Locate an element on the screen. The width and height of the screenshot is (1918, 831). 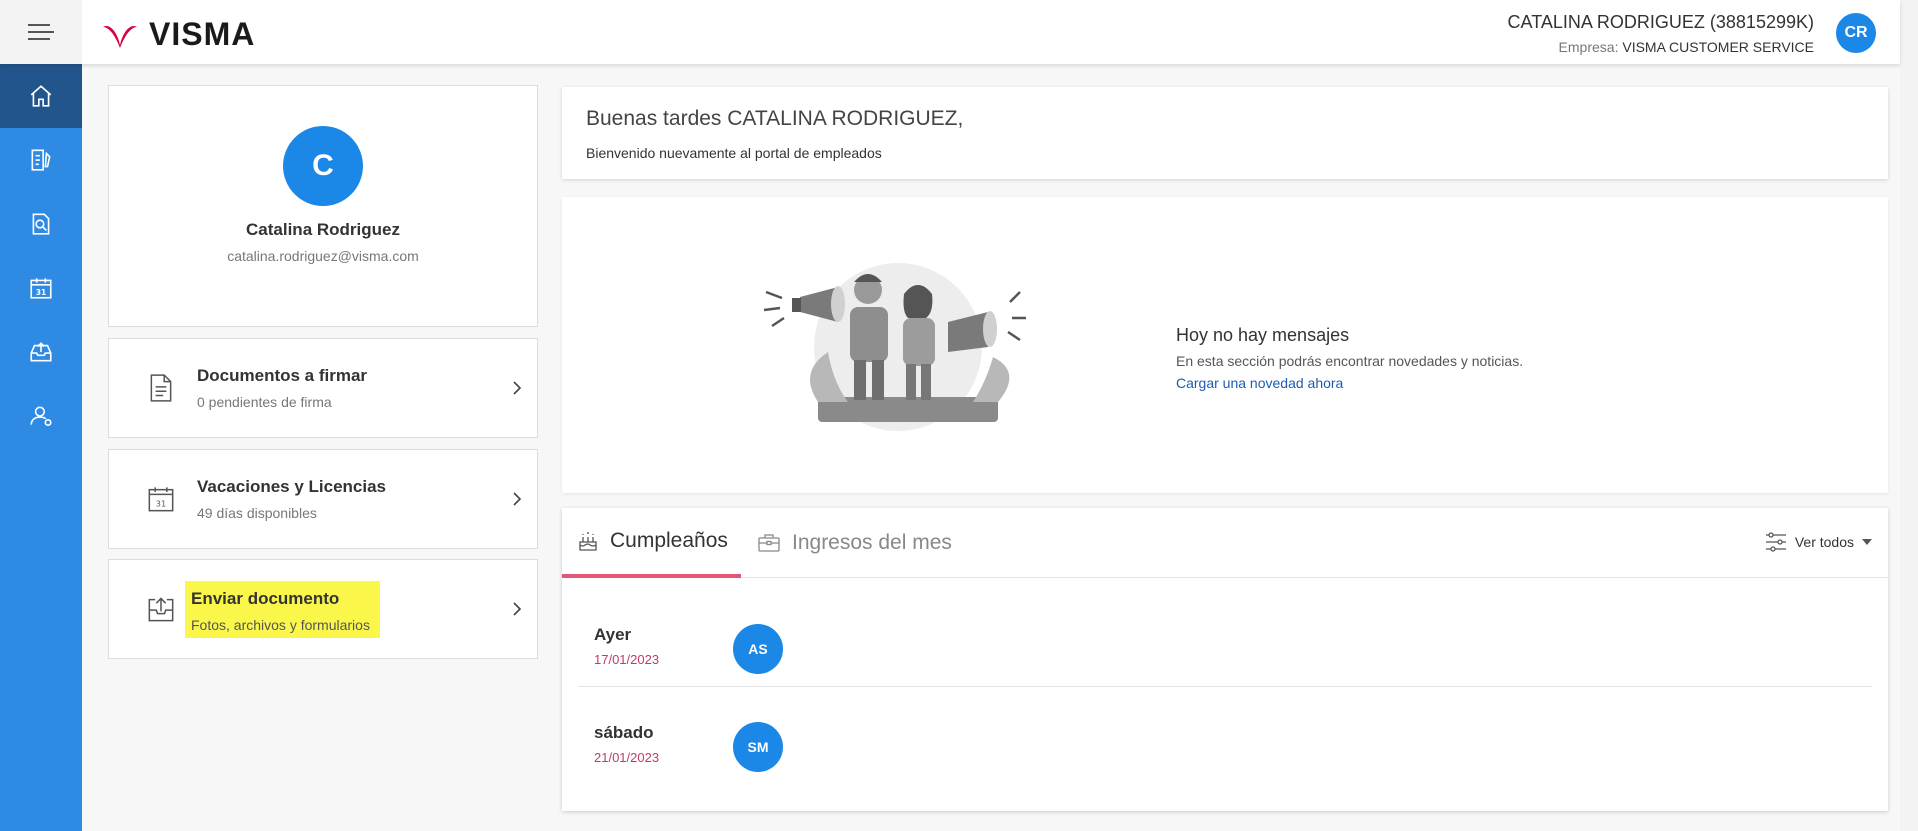
birthday-tabs: Cumpleaños Ingresos del mes Ver todos is located at coordinates (1225, 543).